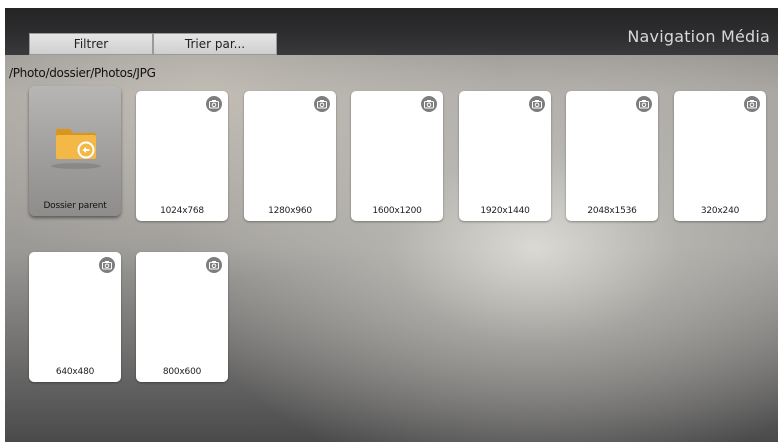 This screenshot has height=442, width=778. Describe the element at coordinates (720, 211) in the screenshot. I see `tile-label: 320x240` at that location.